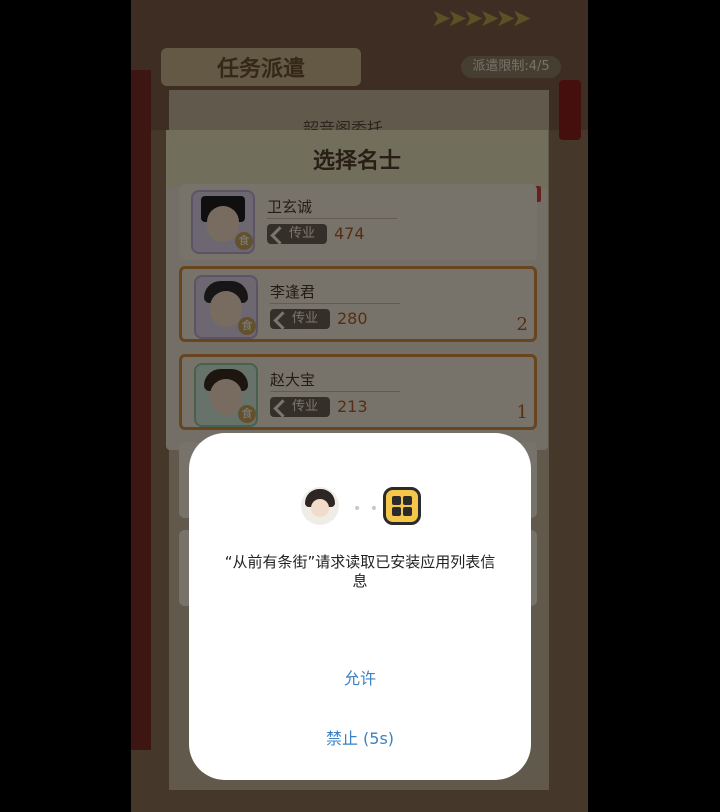 The image size is (720, 812). What do you see at coordinates (402, 506) in the screenshot?
I see `app-grid-icon` at bounding box center [402, 506].